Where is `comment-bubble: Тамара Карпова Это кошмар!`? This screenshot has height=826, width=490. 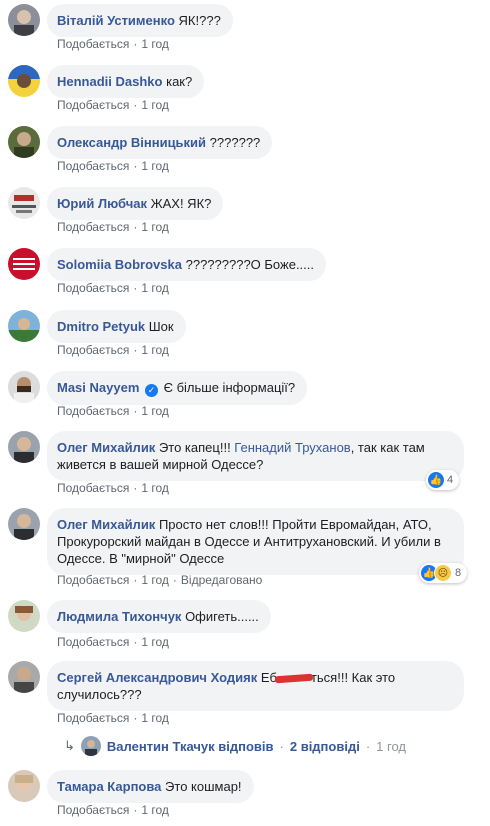
comment-bubble: Тамара Карпова Это кошмар! is located at coordinates (150, 786).